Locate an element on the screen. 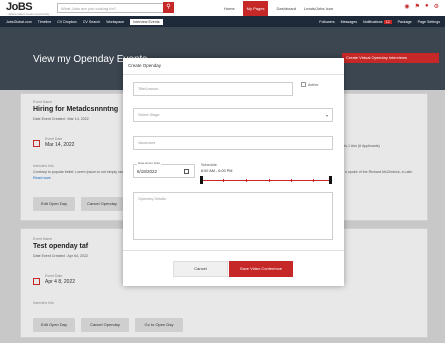  flag-icon: ⚑ is located at coordinates (417, 6).